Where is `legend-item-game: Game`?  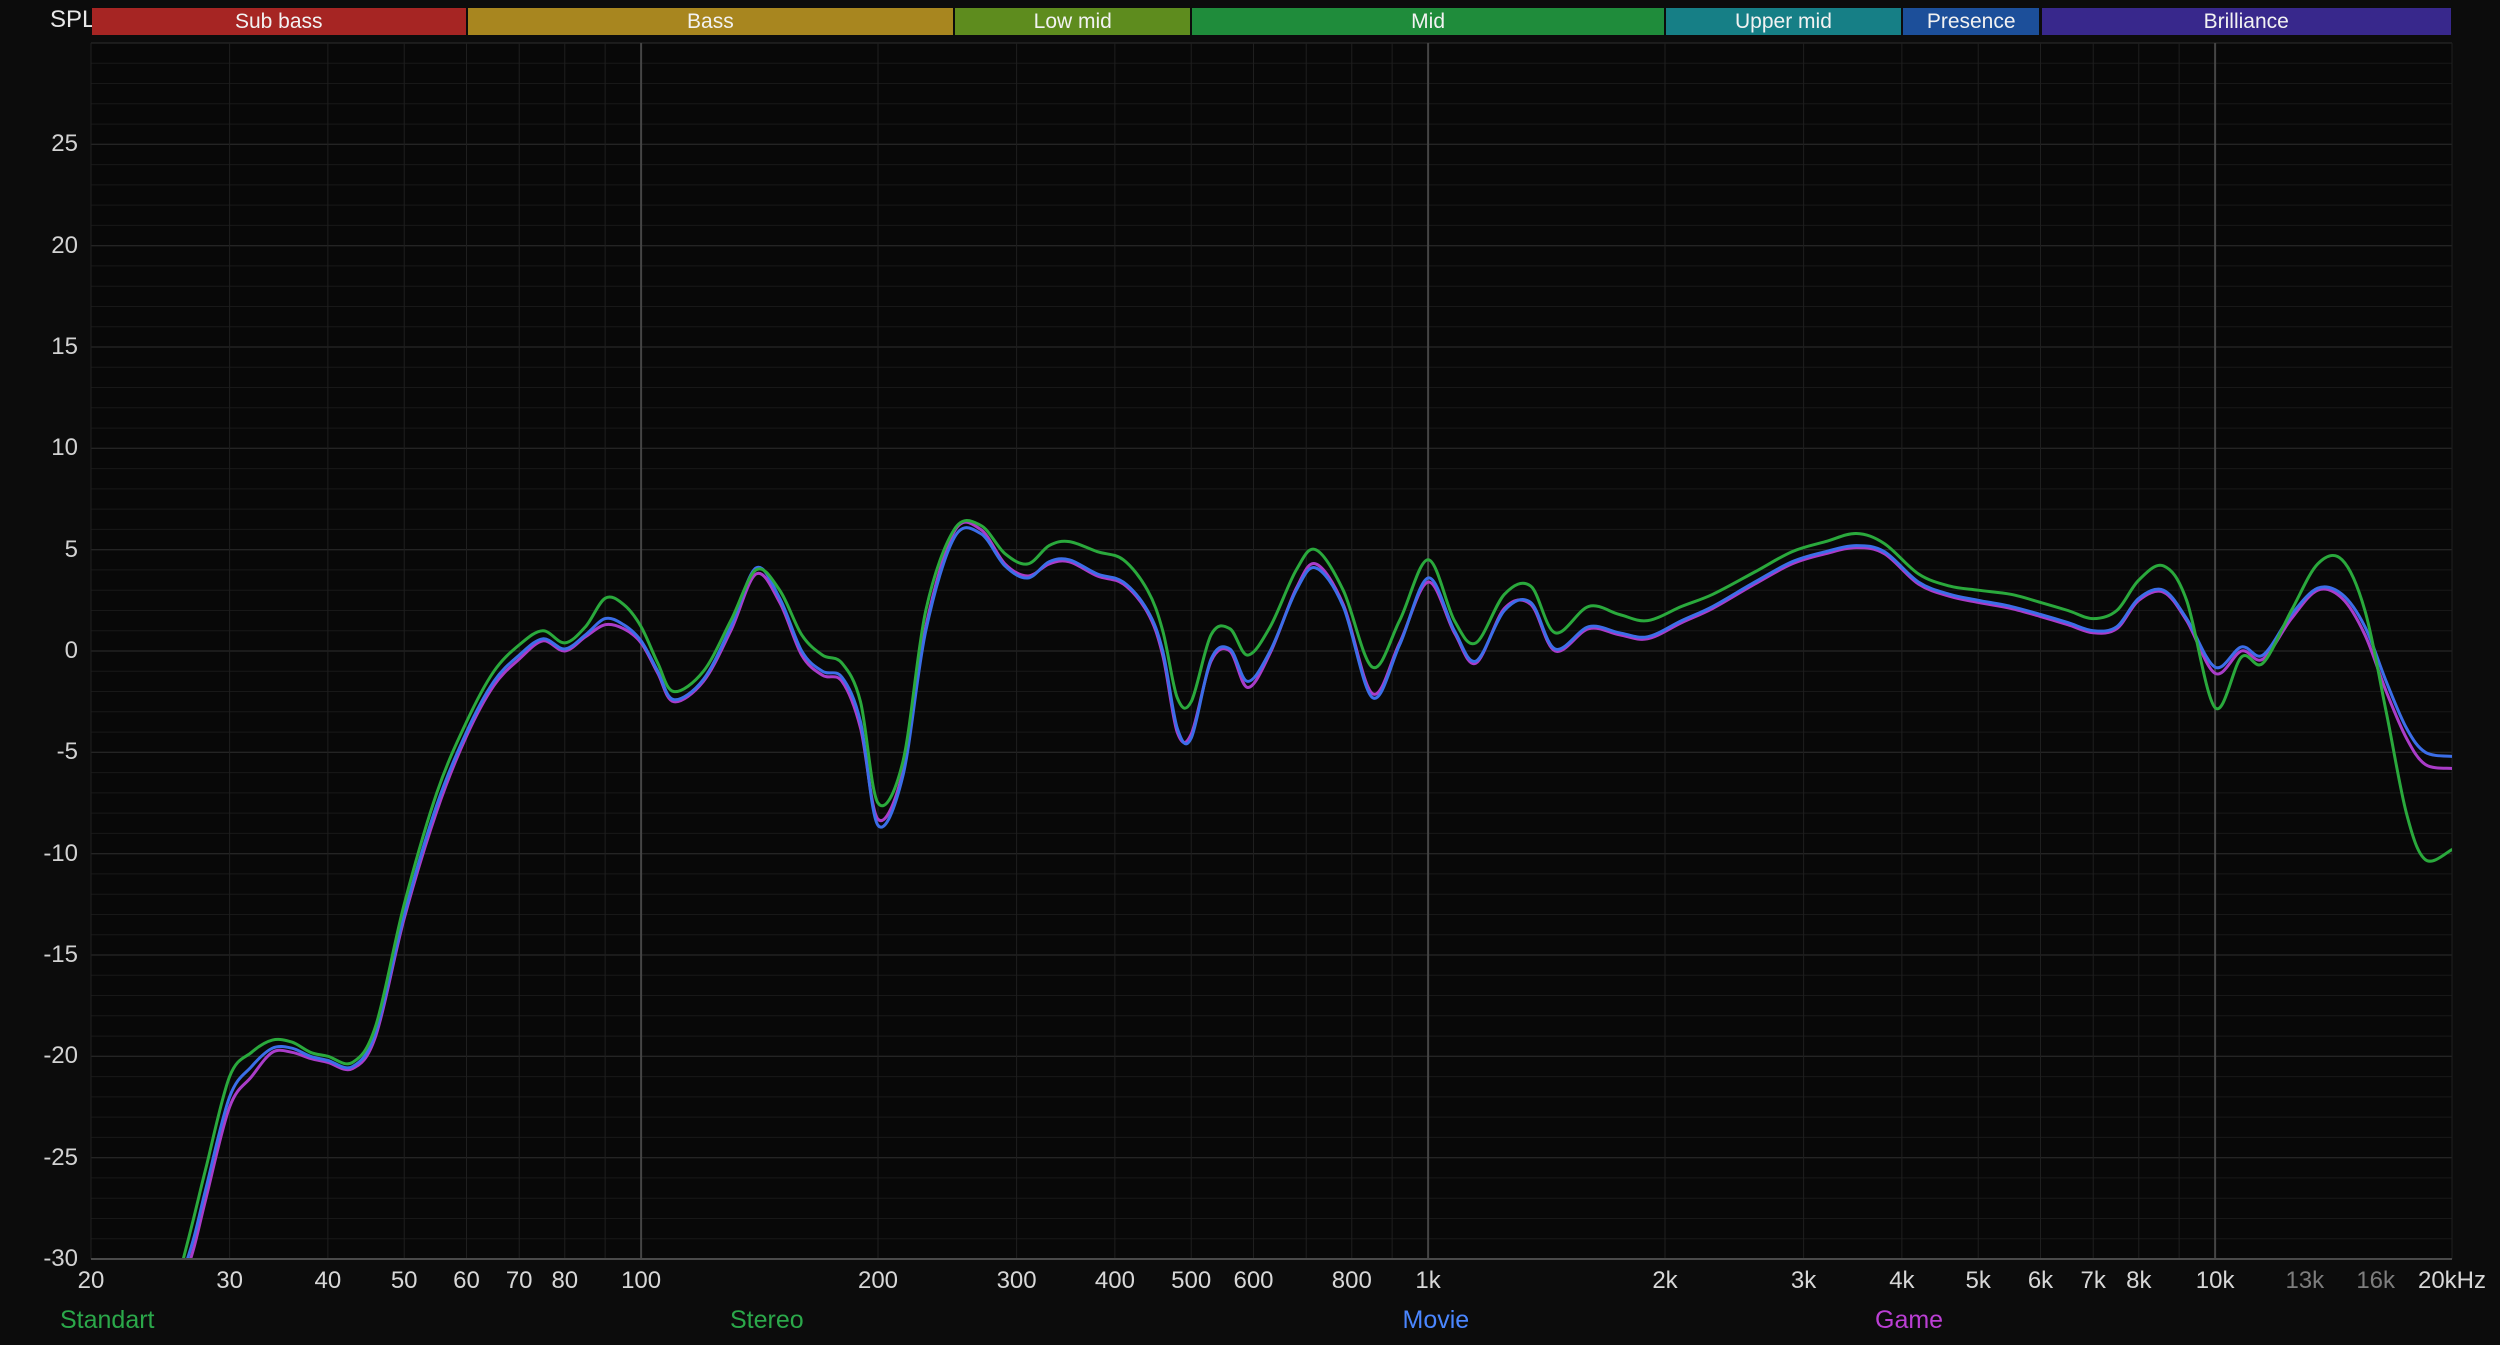 legend-item-game: Game is located at coordinates (1909, 1320).